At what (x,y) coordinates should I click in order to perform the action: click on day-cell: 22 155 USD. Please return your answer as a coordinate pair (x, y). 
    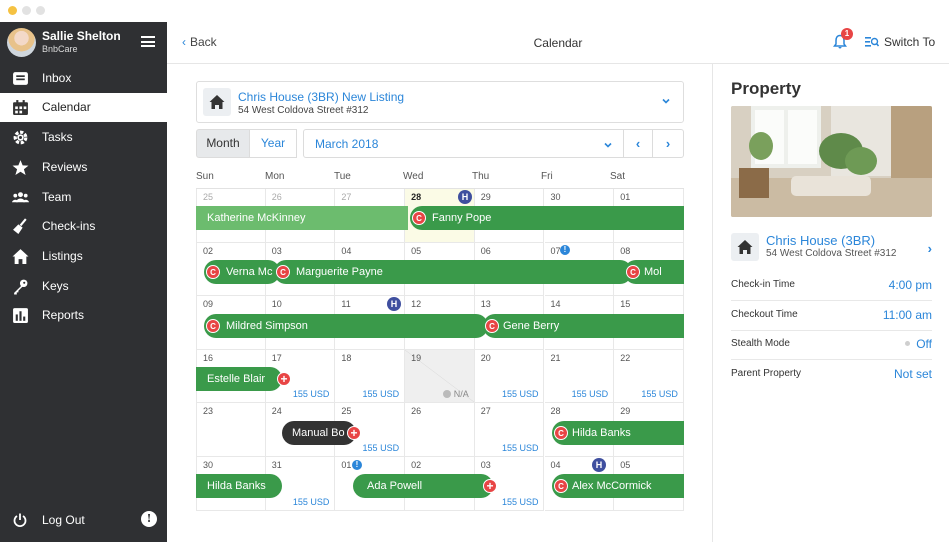
    Looking at the image, I should click on (649, 376).